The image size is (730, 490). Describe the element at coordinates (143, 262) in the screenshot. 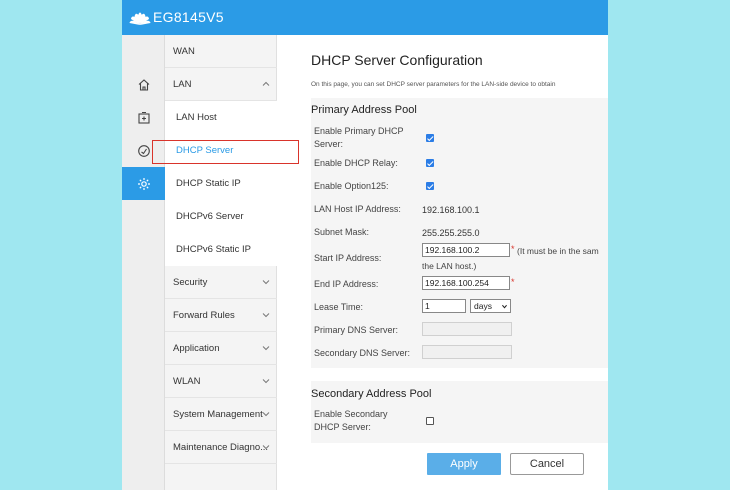

I see `icon-sidebar` at that location.